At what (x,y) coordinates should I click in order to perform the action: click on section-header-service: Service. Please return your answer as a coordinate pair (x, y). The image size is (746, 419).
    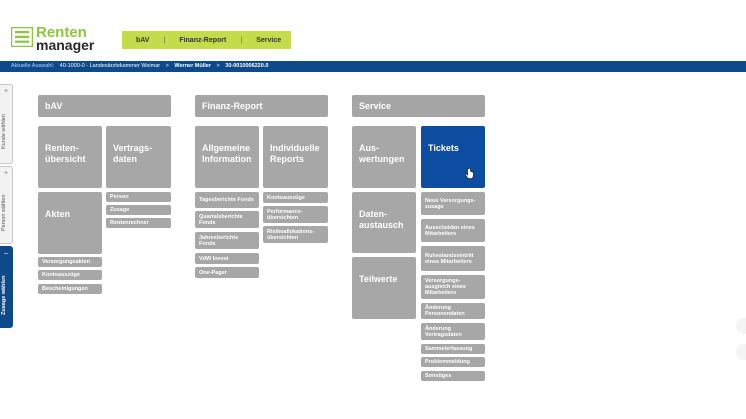
    Looking at the image, I should click on (418, 106).